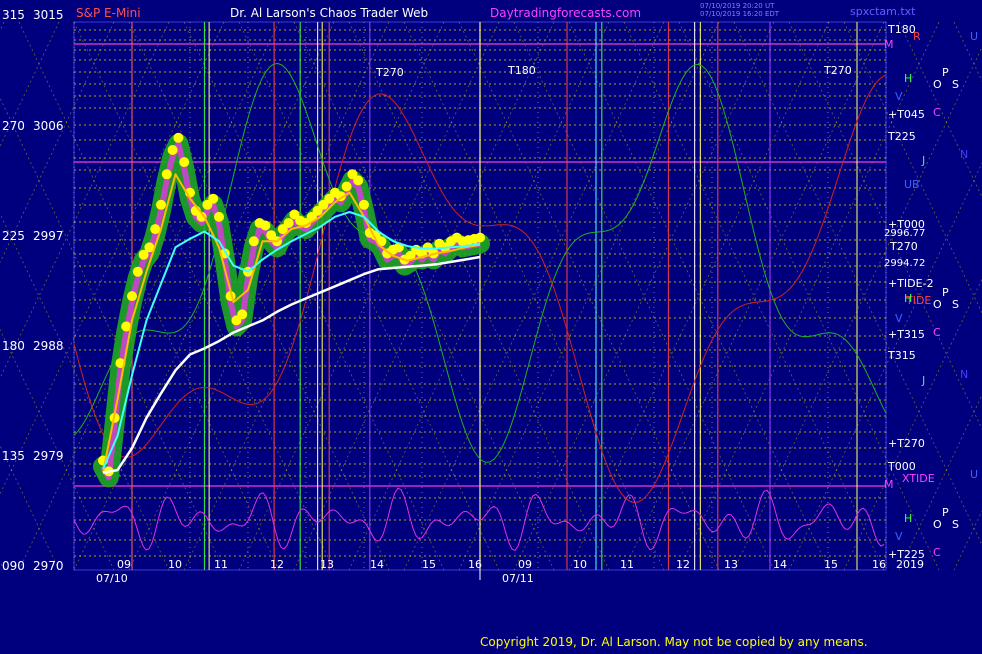 This screenshot has height=654, width=982. Describe the element at coordinates (329, 13) in the screenshot. I see `site-title: Dr. Al Larson's Chaos Trader Web` at that location.